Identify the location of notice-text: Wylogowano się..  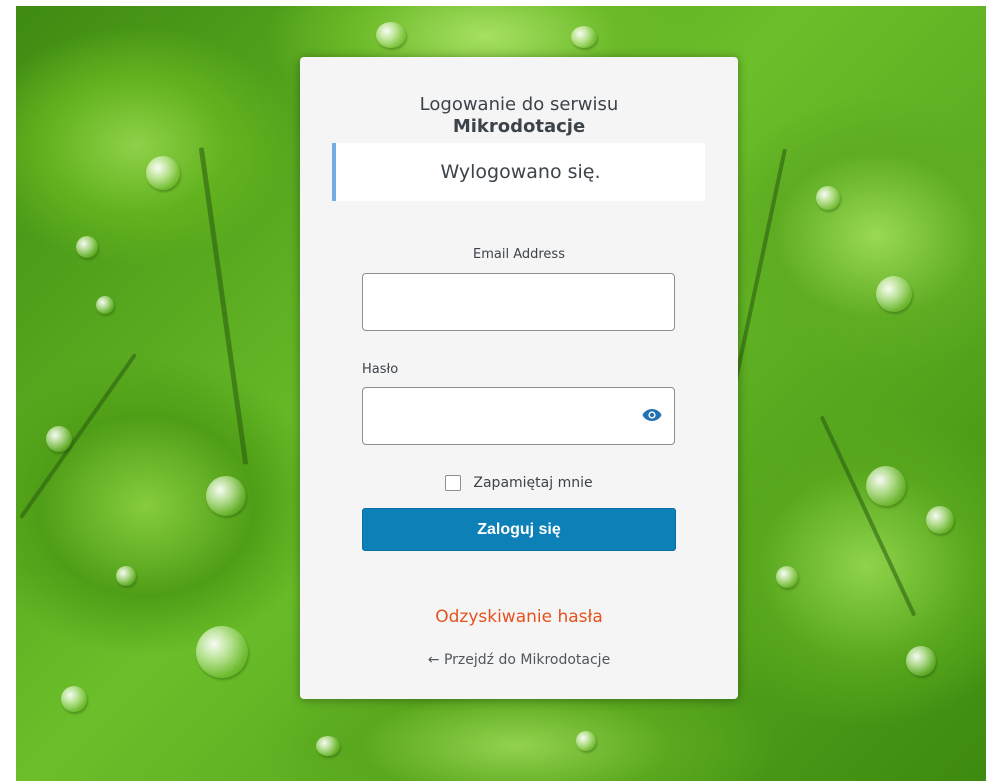
(520, 172).